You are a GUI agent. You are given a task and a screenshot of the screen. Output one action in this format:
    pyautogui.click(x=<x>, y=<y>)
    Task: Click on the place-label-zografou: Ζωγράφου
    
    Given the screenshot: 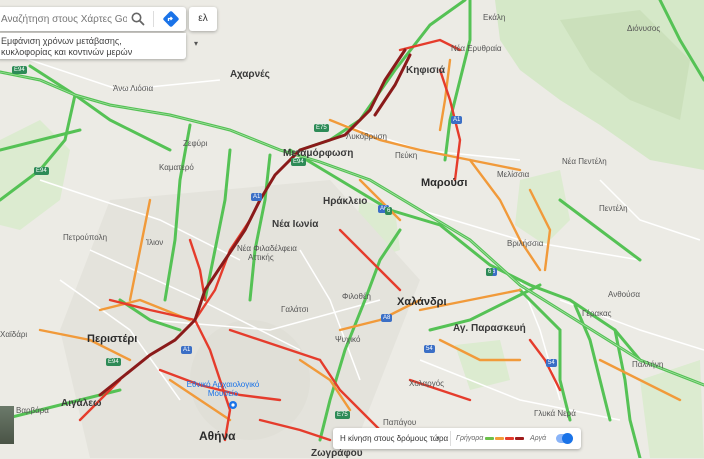 What is the action you would take?
    pyautogui.click(x=337, y=453)
    